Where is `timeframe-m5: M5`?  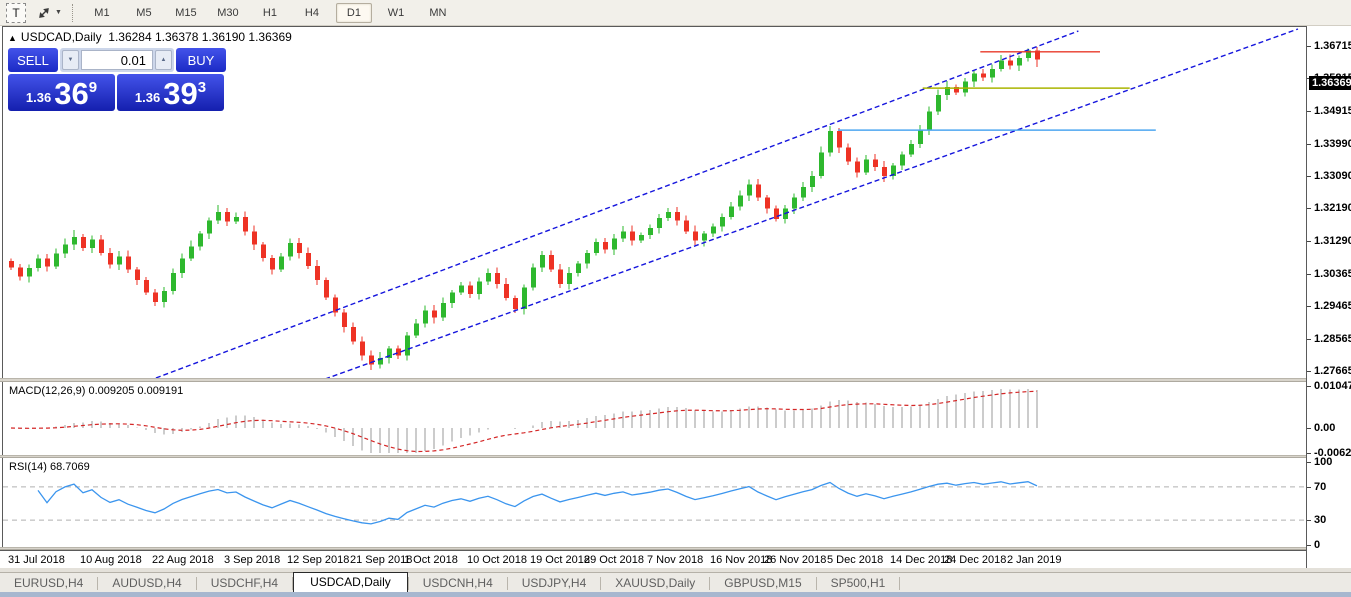 timeframe-m5: M5 is located at coordinates (144, 13).